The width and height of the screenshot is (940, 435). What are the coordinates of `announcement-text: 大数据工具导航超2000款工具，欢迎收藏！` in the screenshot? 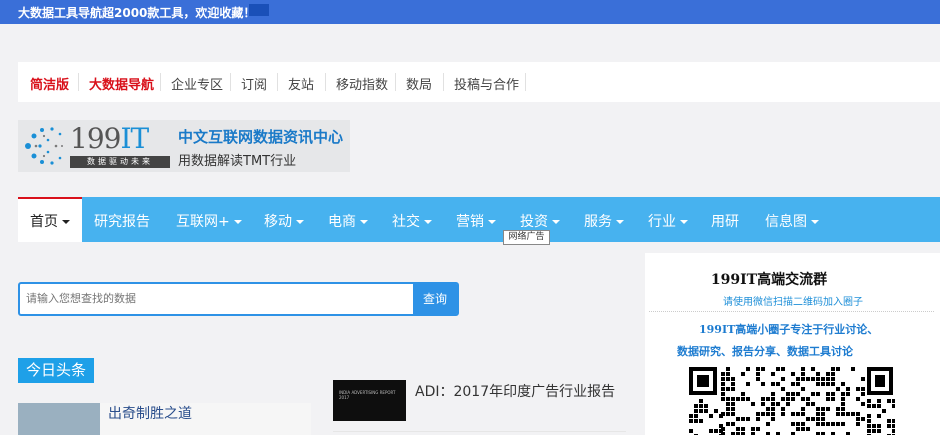 It's located at (136, 12).